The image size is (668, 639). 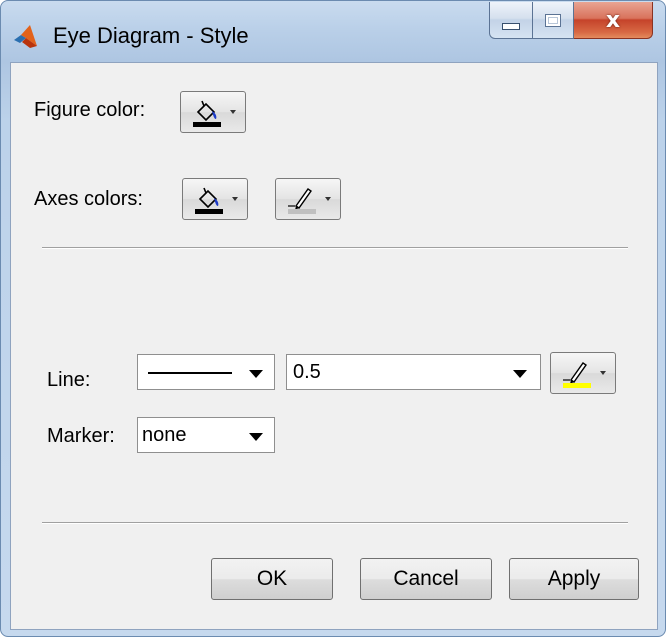 I want to click on maximize-icon, so click(x=553, y=20).